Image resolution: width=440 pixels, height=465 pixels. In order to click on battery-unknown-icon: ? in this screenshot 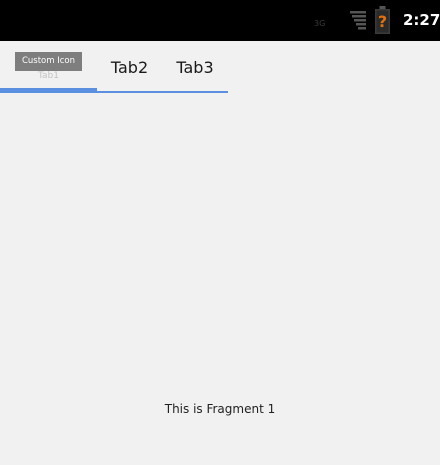, I will do `click(382, 20)`.